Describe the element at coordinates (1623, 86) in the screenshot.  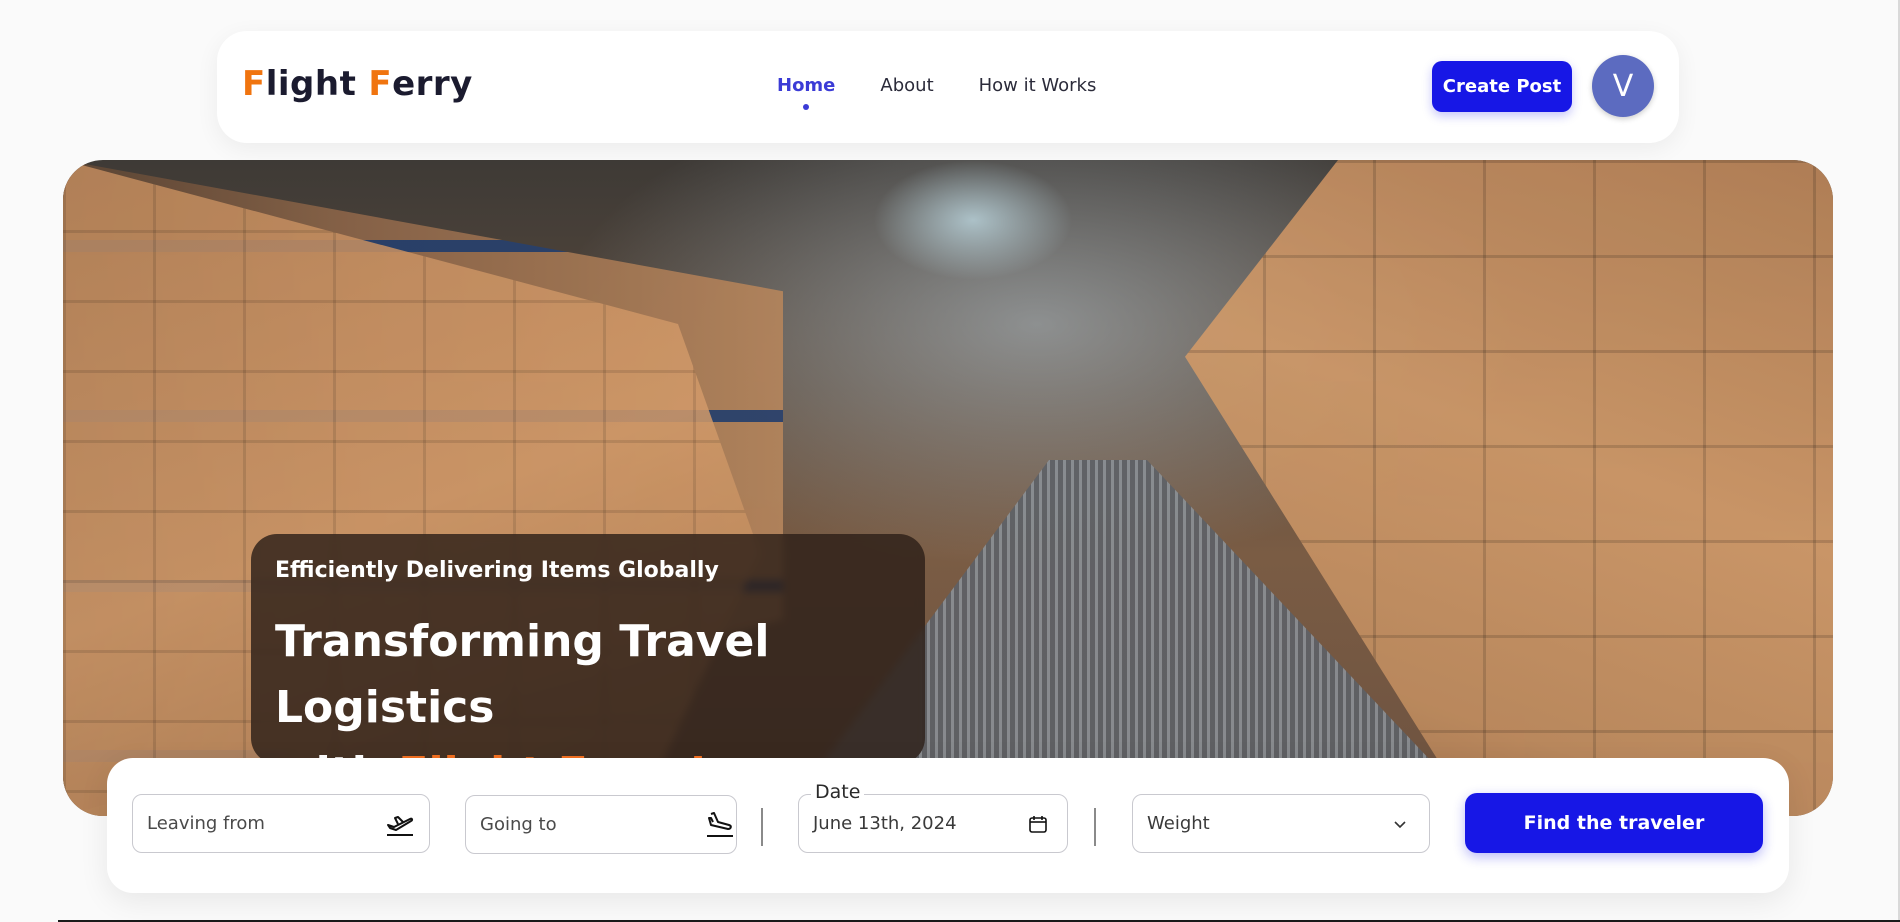
I see `user-avatar: V` at that location.